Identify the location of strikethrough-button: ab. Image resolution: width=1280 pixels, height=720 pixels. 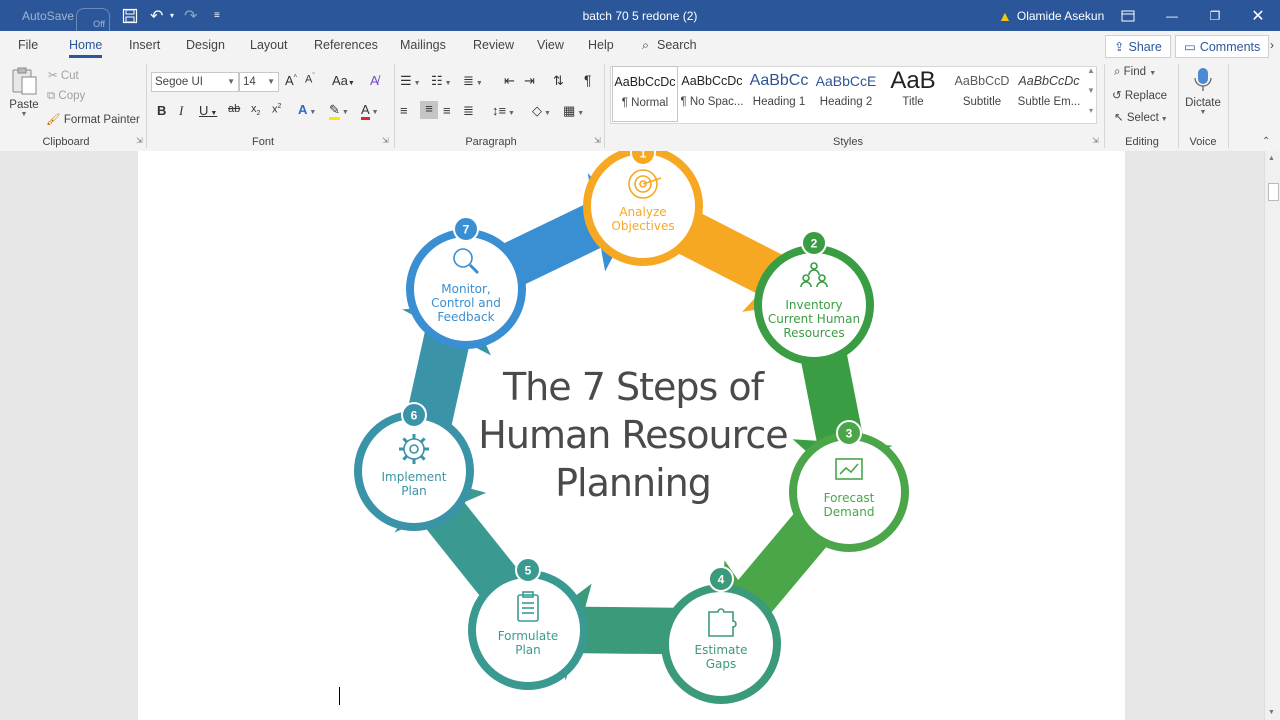
(234, 109).